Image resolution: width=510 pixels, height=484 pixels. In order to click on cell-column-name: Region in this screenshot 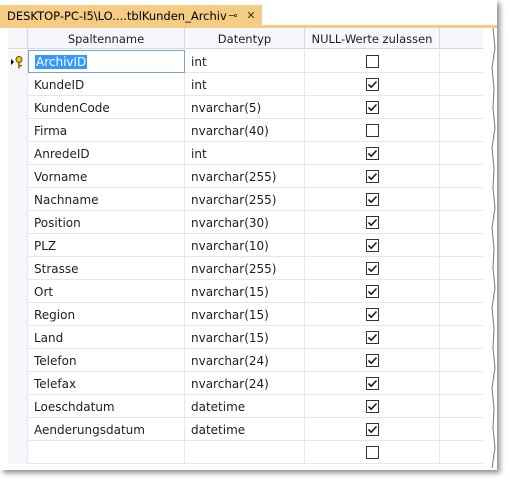, I will do `click(106, 314)`.